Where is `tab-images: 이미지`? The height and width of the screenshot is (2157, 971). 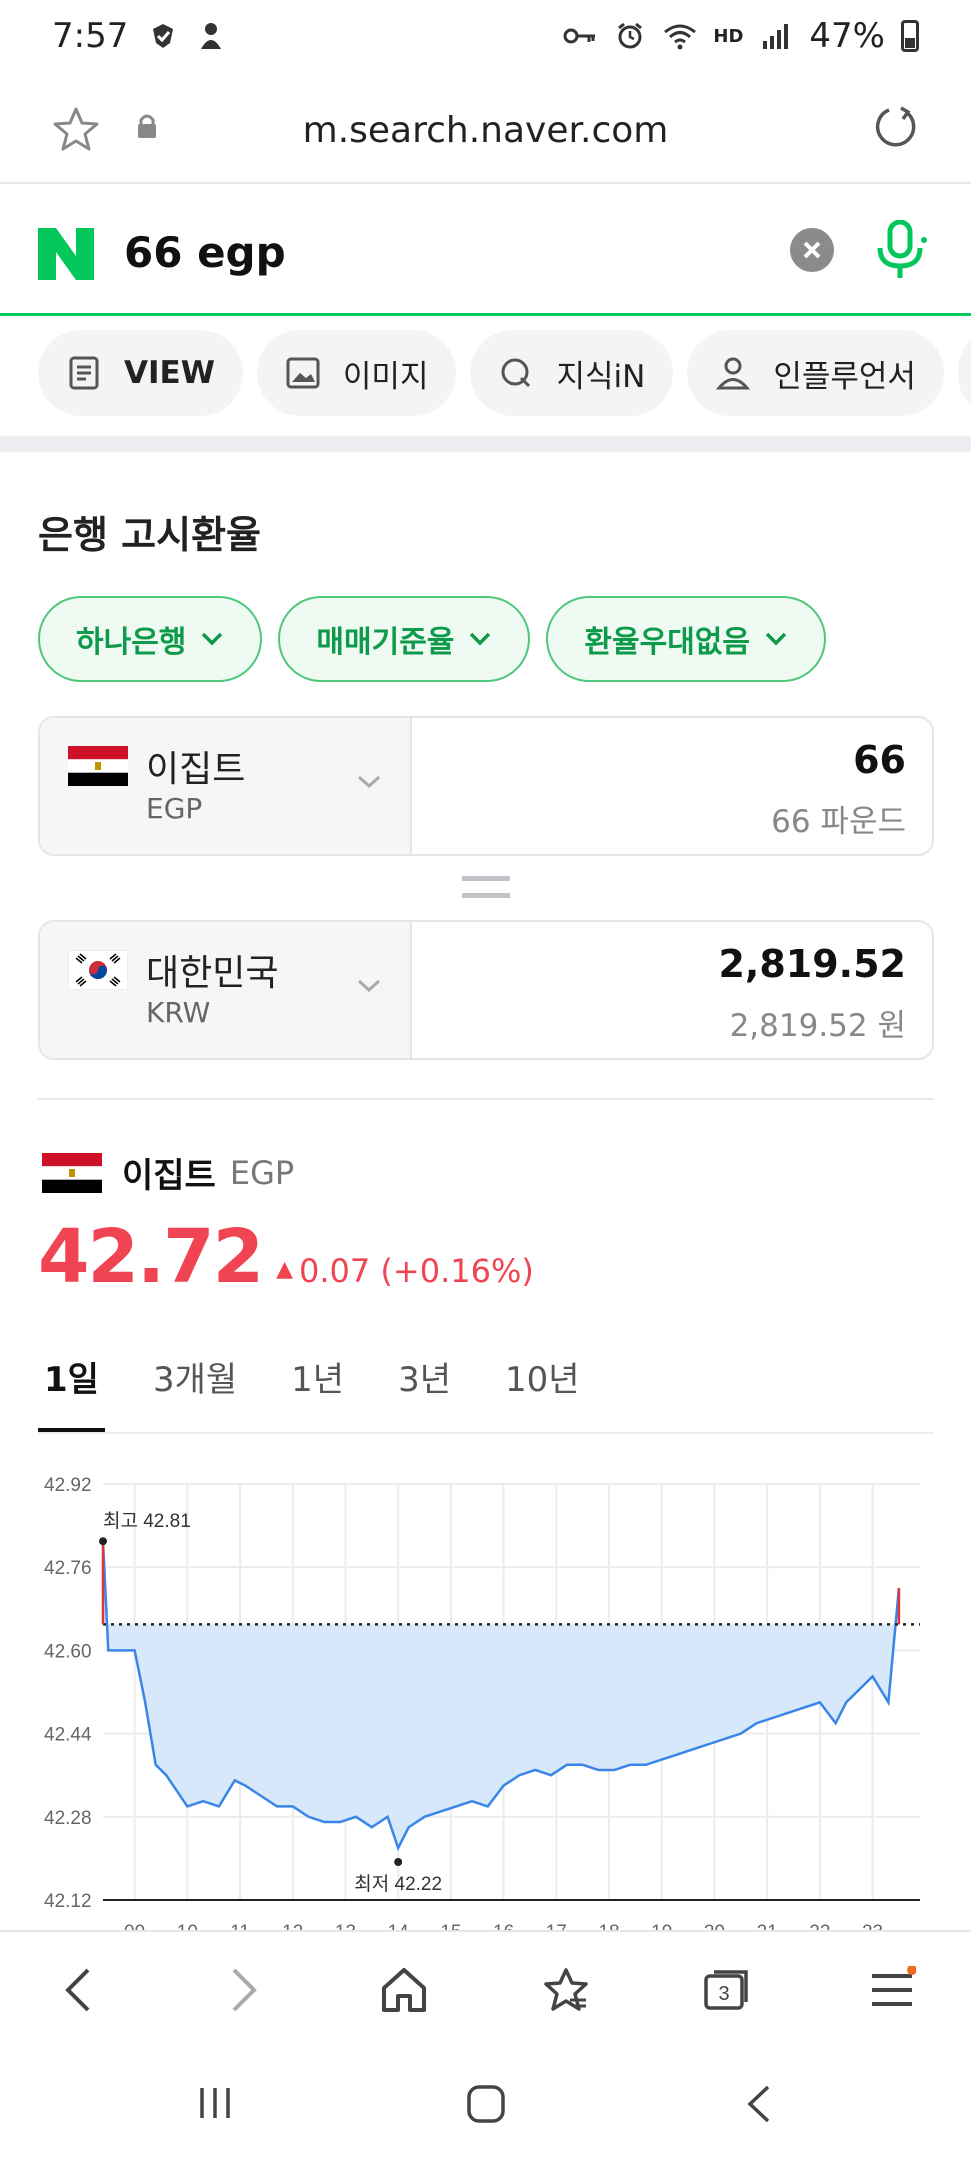 tab-images: 이미지 is located at coordinates (356, 373).